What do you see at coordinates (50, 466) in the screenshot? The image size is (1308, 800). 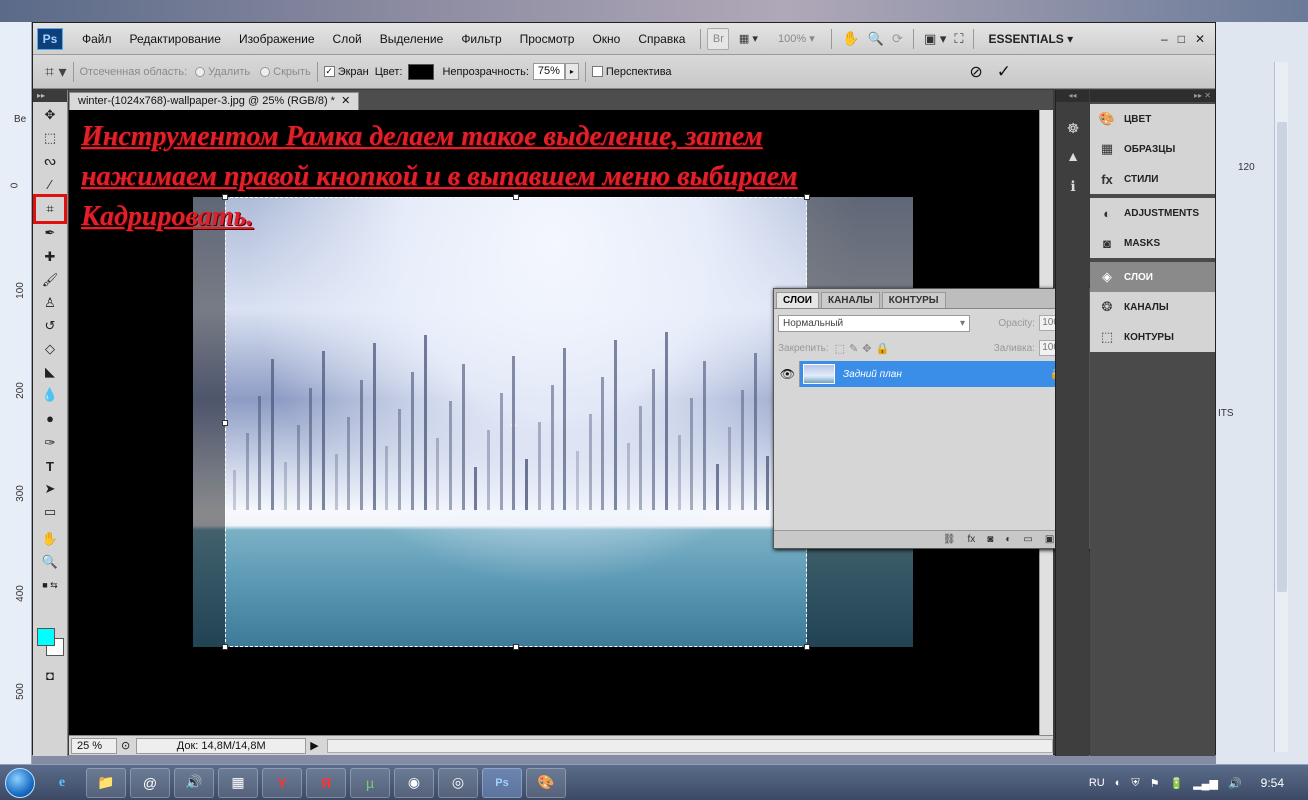 I see `type-tool-icon: T` at bounding box center [50, 466].